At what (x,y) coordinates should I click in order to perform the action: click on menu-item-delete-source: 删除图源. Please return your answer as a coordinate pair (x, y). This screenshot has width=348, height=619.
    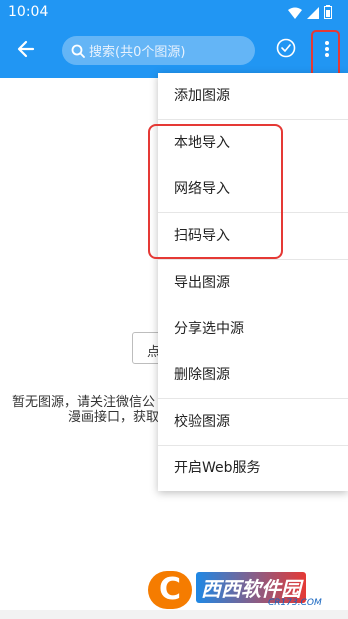
    Looking at the image, I should click on (253, 375).